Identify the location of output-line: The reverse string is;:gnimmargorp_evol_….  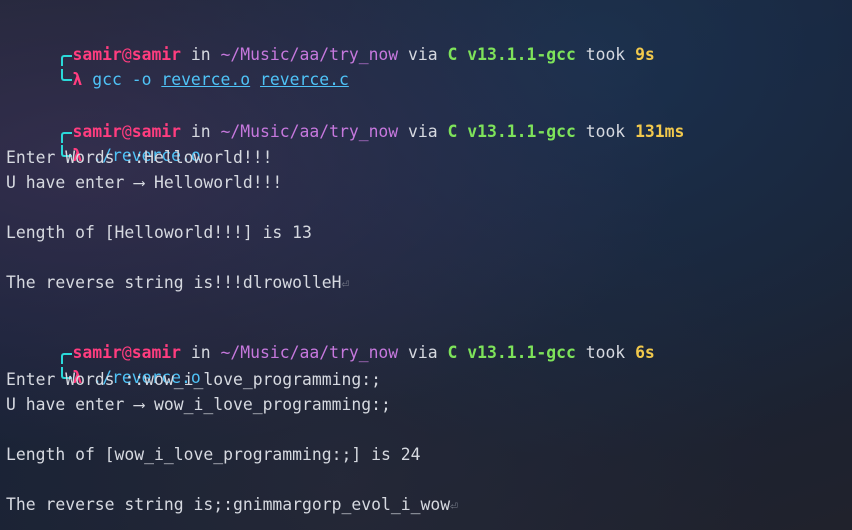
(232, 505).